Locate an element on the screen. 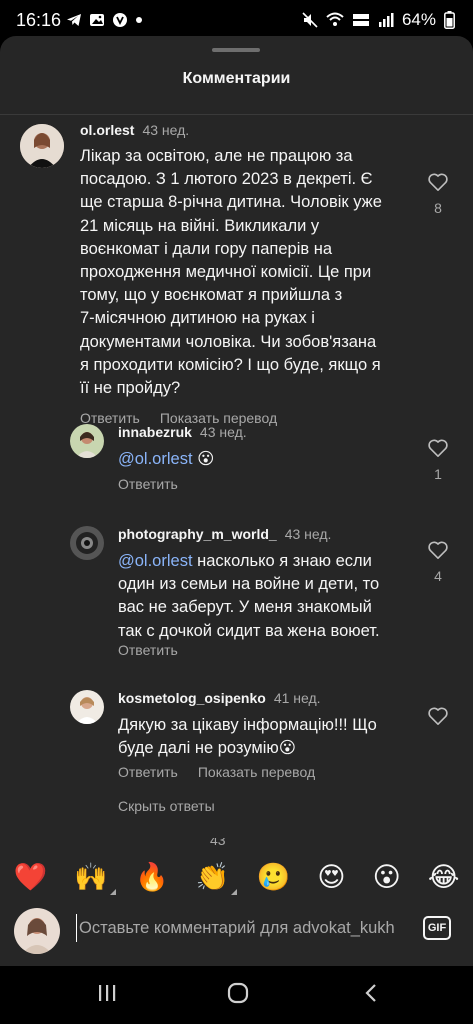 The height and width of the screenshot is (1024, 473). comment-text-line: насколько я знаю если is located at coordinates (284, 561).